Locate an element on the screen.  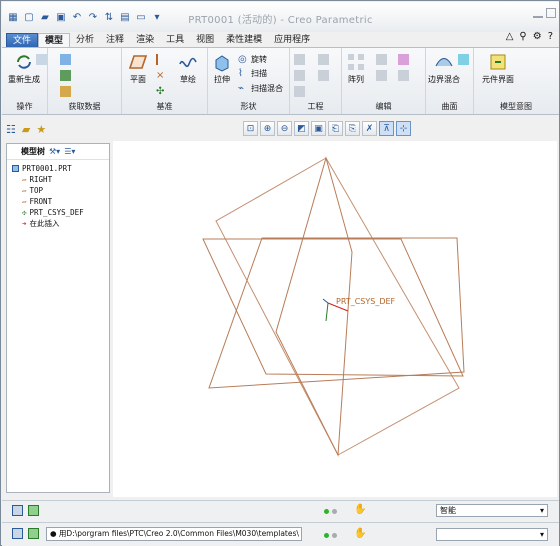
boundary-blend-icon is located at coordinates (444, 62).